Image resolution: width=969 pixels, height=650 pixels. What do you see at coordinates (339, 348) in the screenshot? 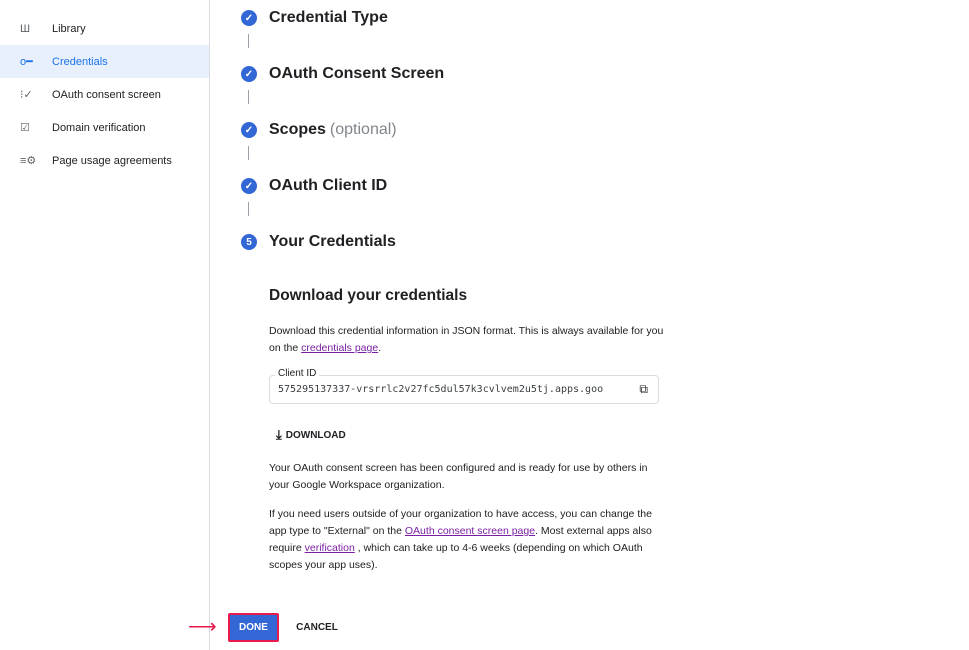
I see `credentials-page-link: credentials page` at bounding box center [339, 348].